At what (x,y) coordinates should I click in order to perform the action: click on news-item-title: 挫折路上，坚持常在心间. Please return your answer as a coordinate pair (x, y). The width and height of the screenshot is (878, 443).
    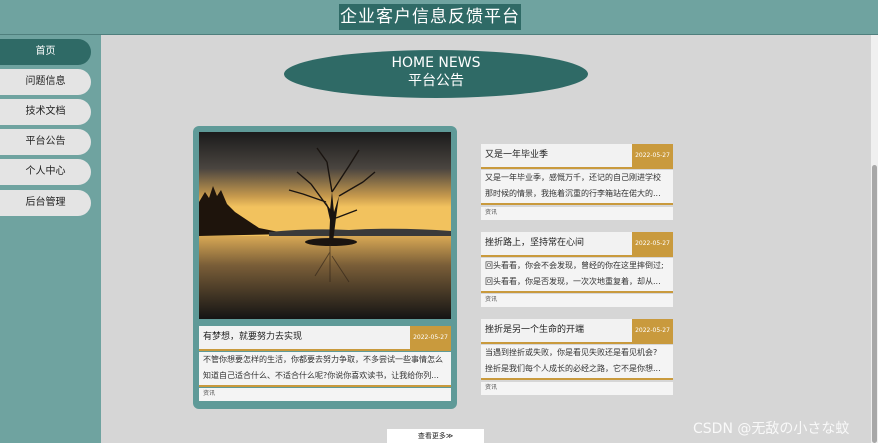
    Looking at the image, I should click on (534, 243).